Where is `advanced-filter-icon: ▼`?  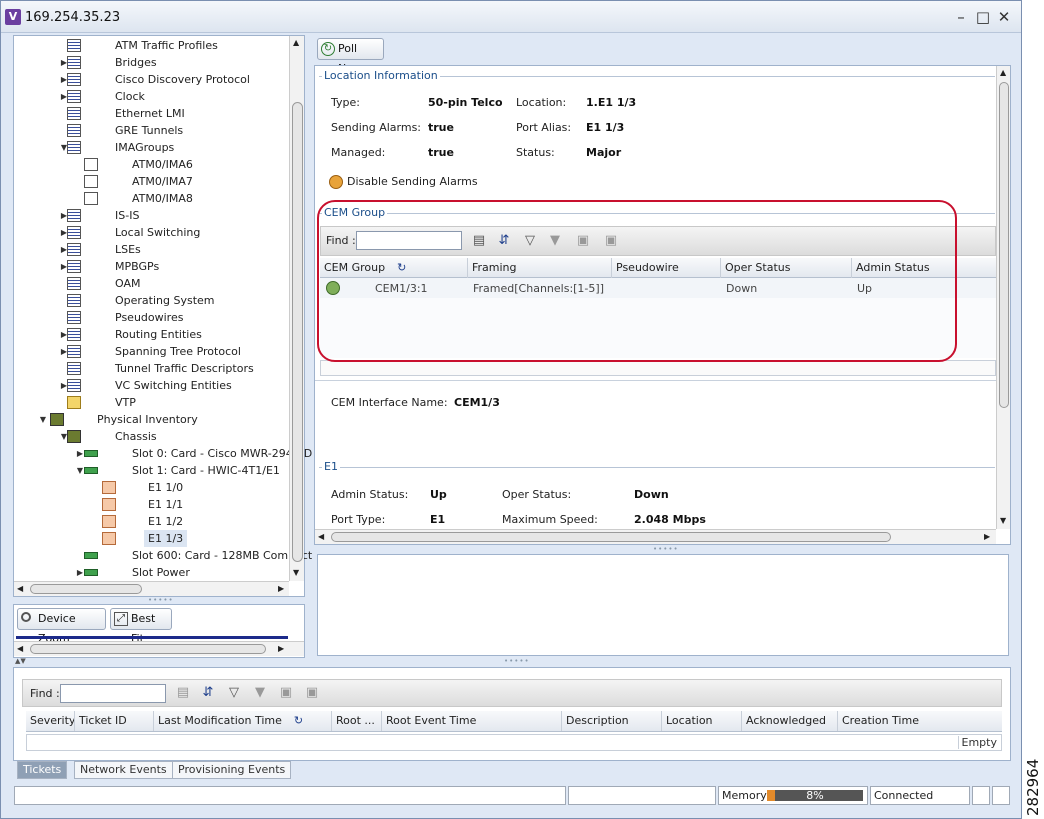
advanced-filter-icon: ▼ is located at coordinates (260, 693).